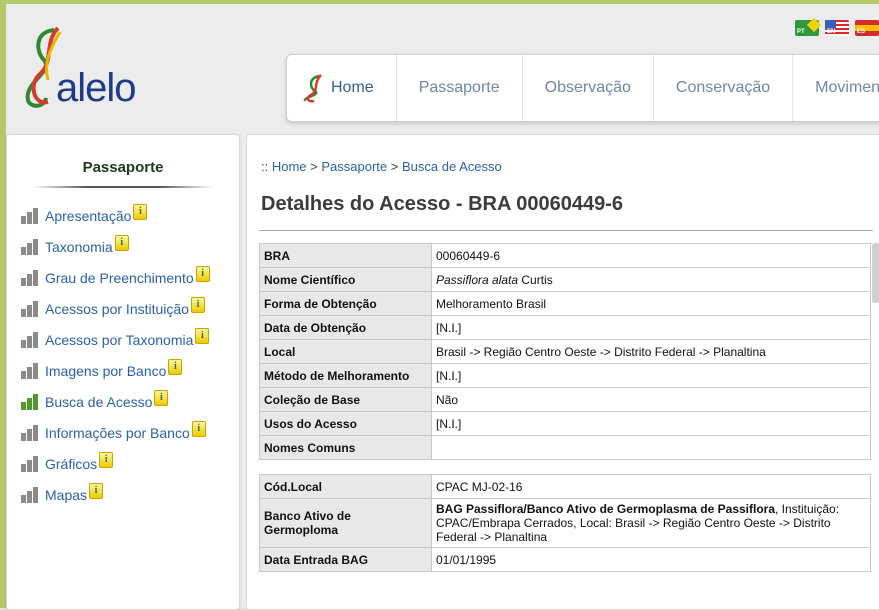  What do you see at coordinates (345, 279) in the screenshot?
I see `field-label: Nome Científico` at bounding box center [345, 279].